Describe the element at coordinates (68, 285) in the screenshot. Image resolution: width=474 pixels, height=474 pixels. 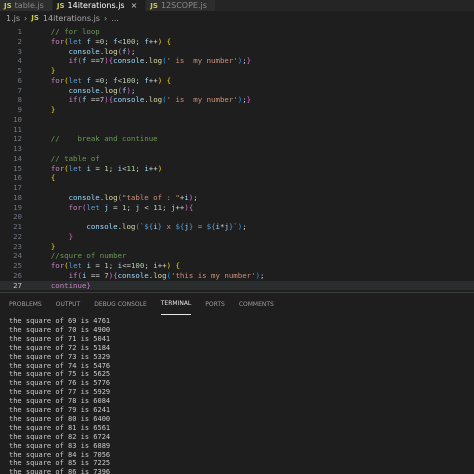
I see `code-token: continue` at that location.